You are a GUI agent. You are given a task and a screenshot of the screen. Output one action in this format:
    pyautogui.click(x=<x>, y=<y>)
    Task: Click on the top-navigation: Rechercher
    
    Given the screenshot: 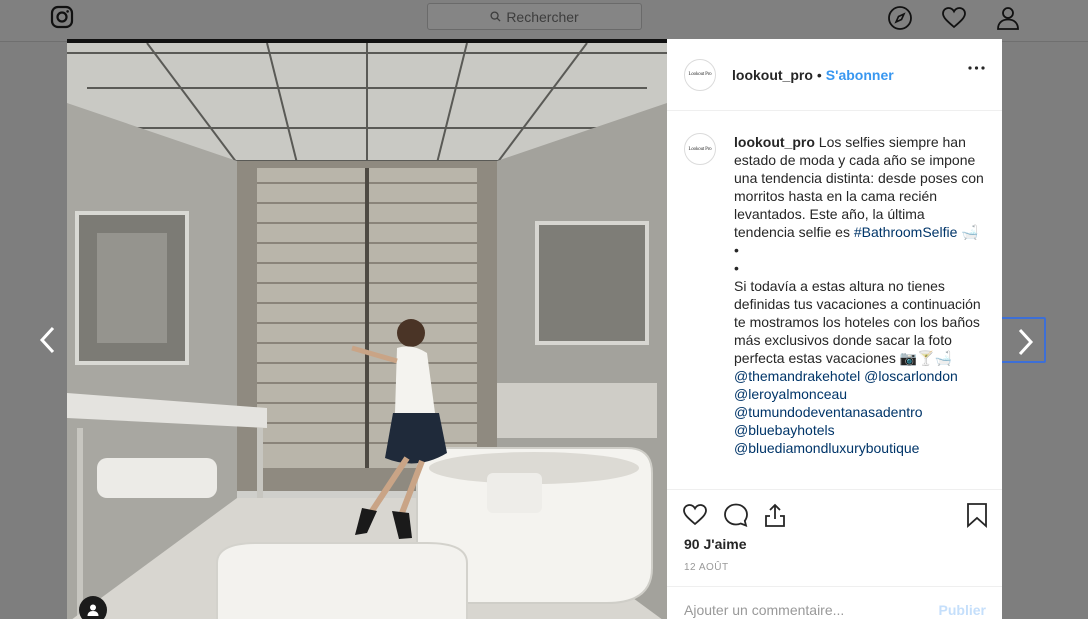 What is the action you would take?
    pyautogui.click(x=544, y=21)
    